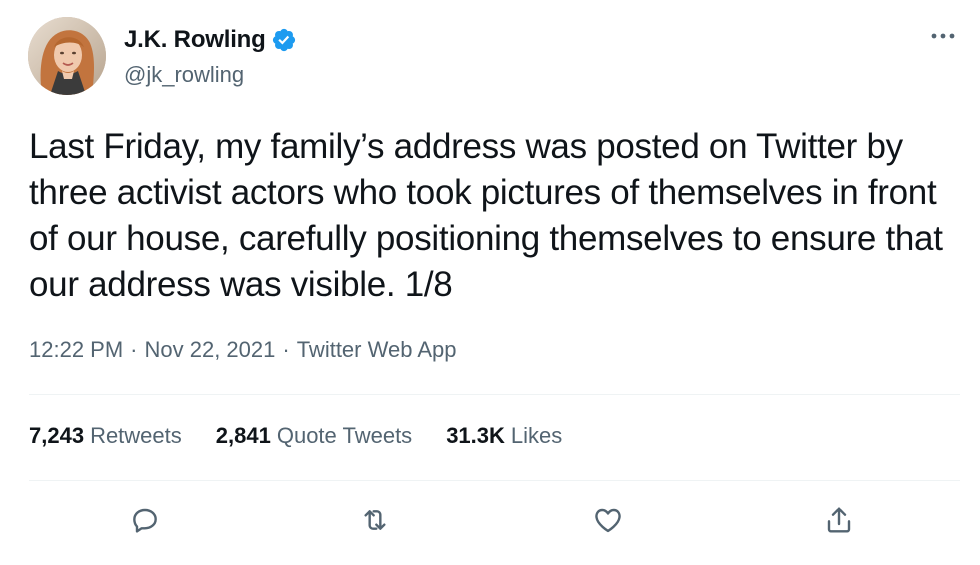 This screenshot has width=980, height=565. I want to click on verified-badge-icon, so click(284, 40).